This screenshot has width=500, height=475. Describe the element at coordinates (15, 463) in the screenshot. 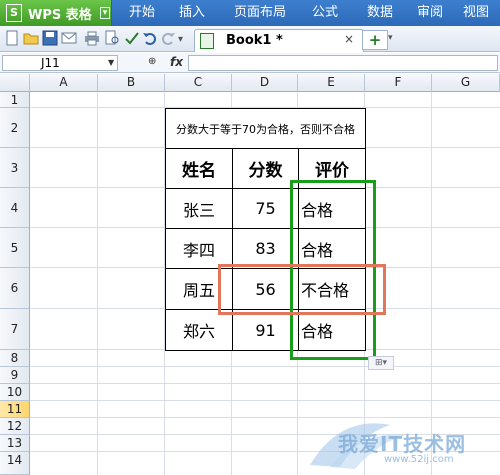

I see `row-header: 14` at that location.